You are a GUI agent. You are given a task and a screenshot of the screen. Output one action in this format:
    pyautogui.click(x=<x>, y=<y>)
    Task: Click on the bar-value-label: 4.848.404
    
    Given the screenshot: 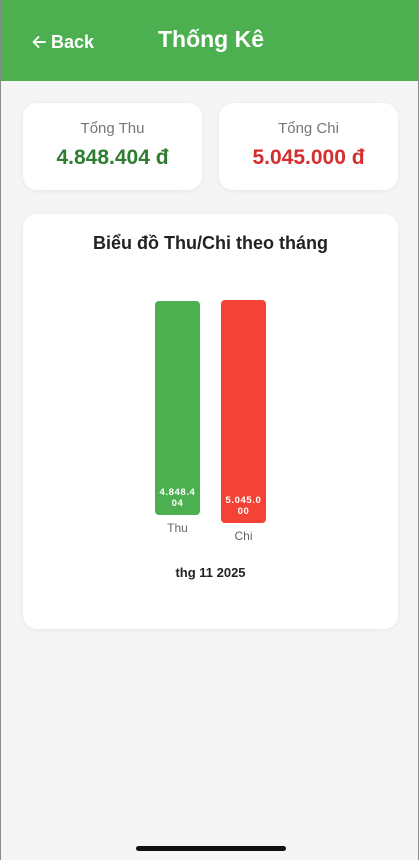 What is the action you would take?
    pyautogui.click(x=177, y=498)
    